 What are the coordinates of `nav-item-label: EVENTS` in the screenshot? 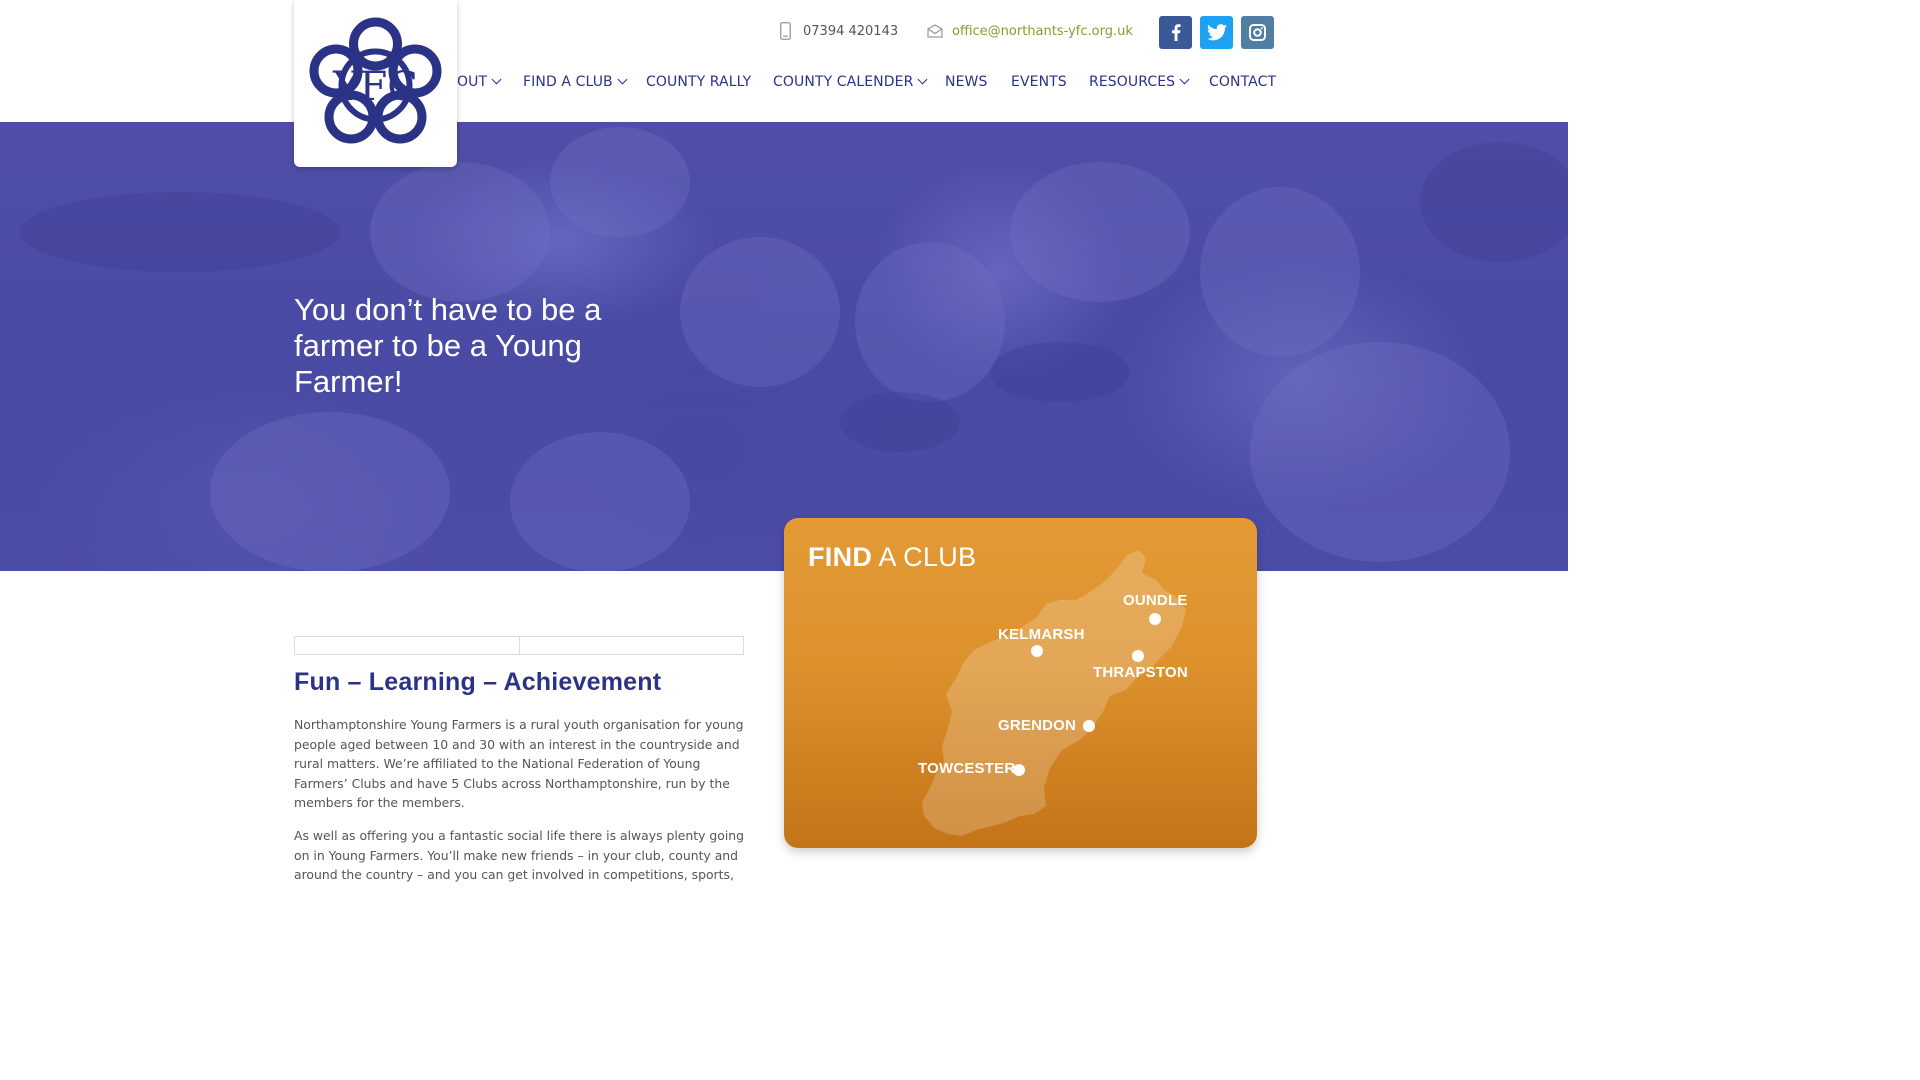 It's located at (1039, 82).